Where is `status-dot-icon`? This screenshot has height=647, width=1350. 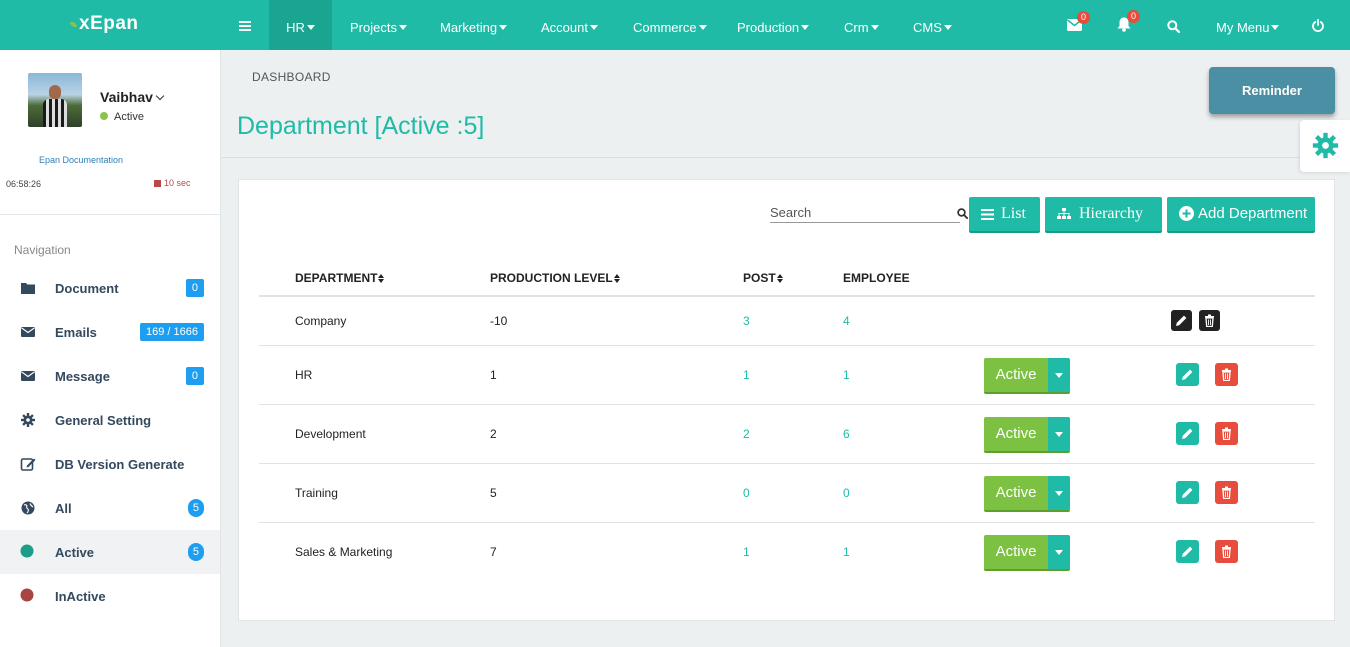 status-dot-icon is located at coordinates (104, 116).